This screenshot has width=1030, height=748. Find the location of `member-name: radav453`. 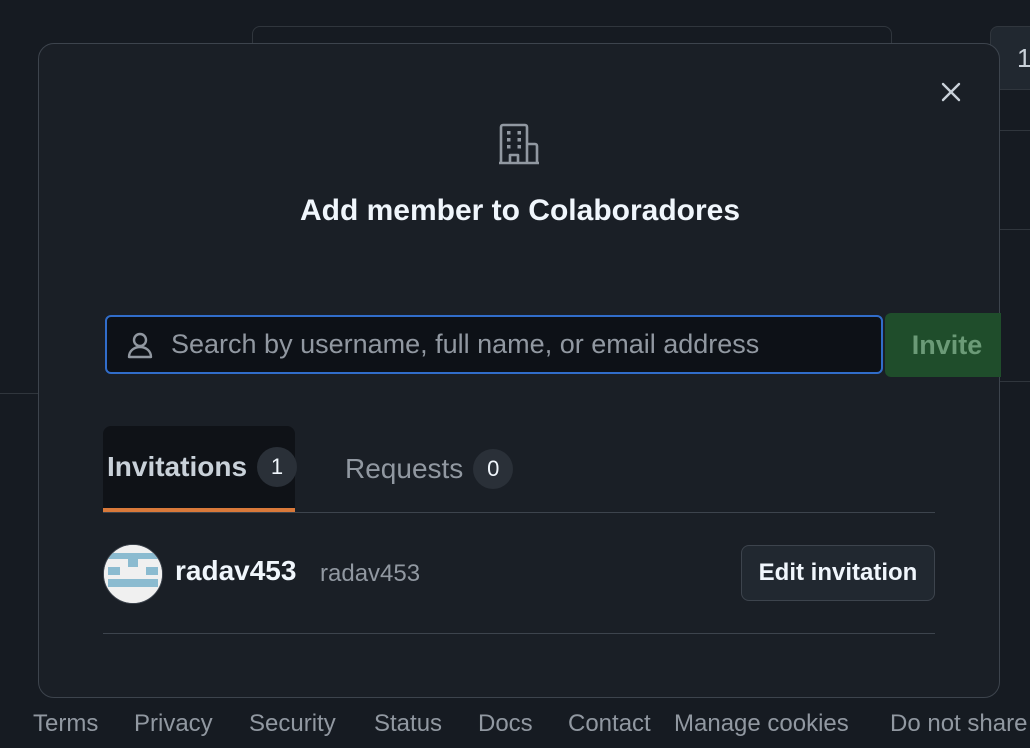

member-name: radav453 is located at coordinates (235, 571).